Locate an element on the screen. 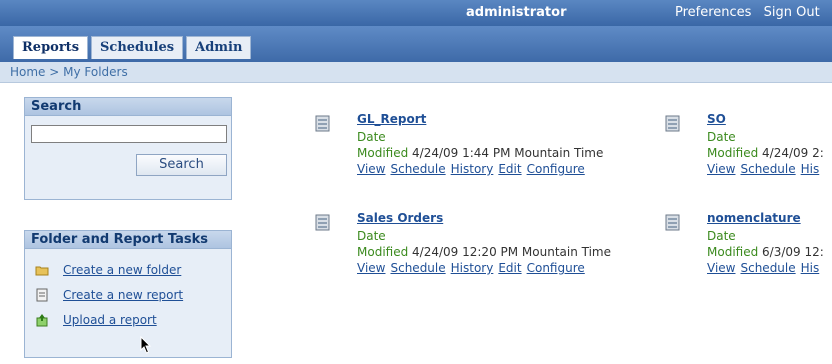 This screenshot has height=364, width=832. task-create-folder: Create a new folder is located at coordinates (108, 270).